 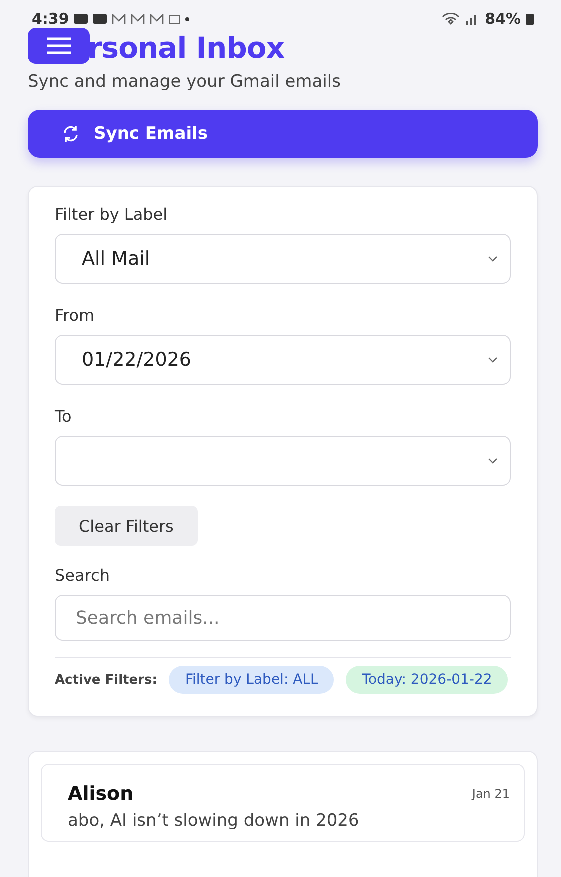 What do you see at coordinates (75, 315) in the screenshot?
I see `field-label: From` at bounding box center [75, 315].